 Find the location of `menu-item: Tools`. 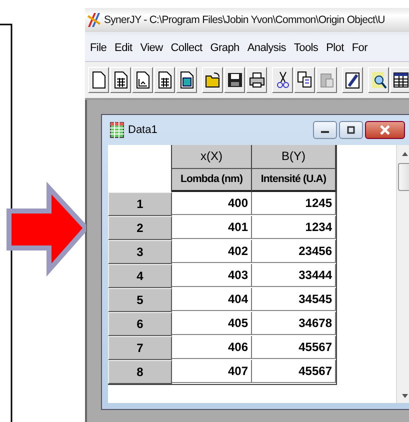

menu-item: Tools is located at coordinates (306, 48).